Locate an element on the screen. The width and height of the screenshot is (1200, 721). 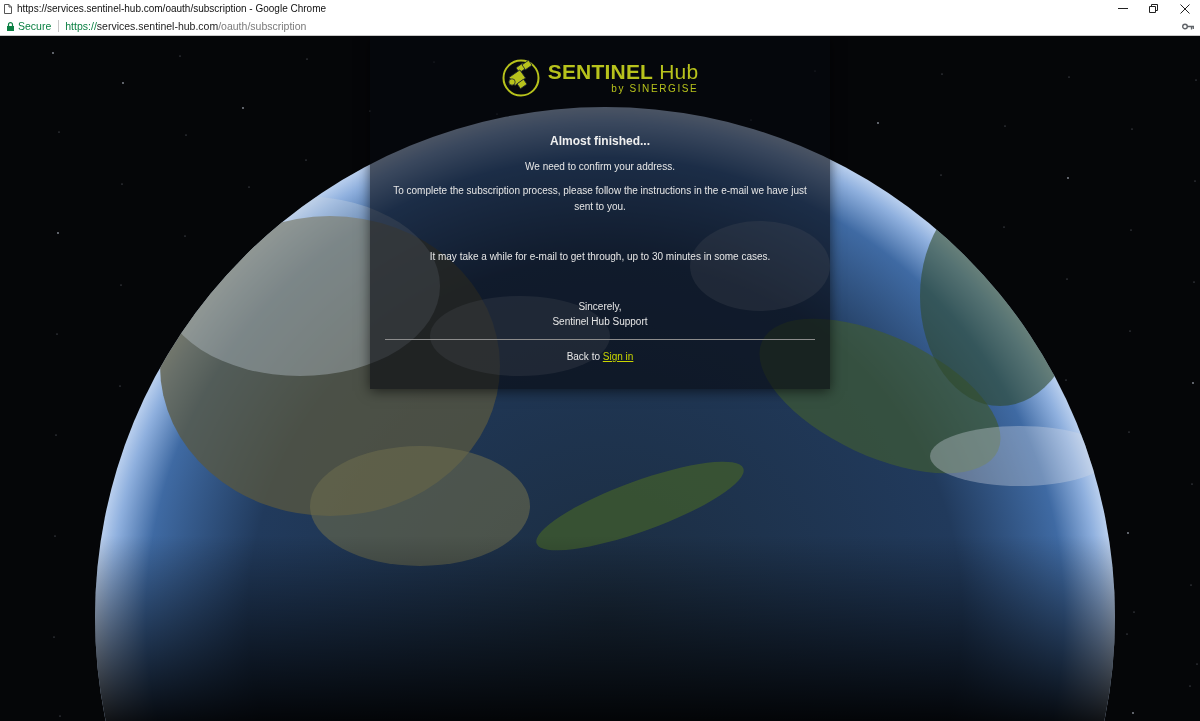
sign-in-link: Sign in is located at coordinates (618, 356).